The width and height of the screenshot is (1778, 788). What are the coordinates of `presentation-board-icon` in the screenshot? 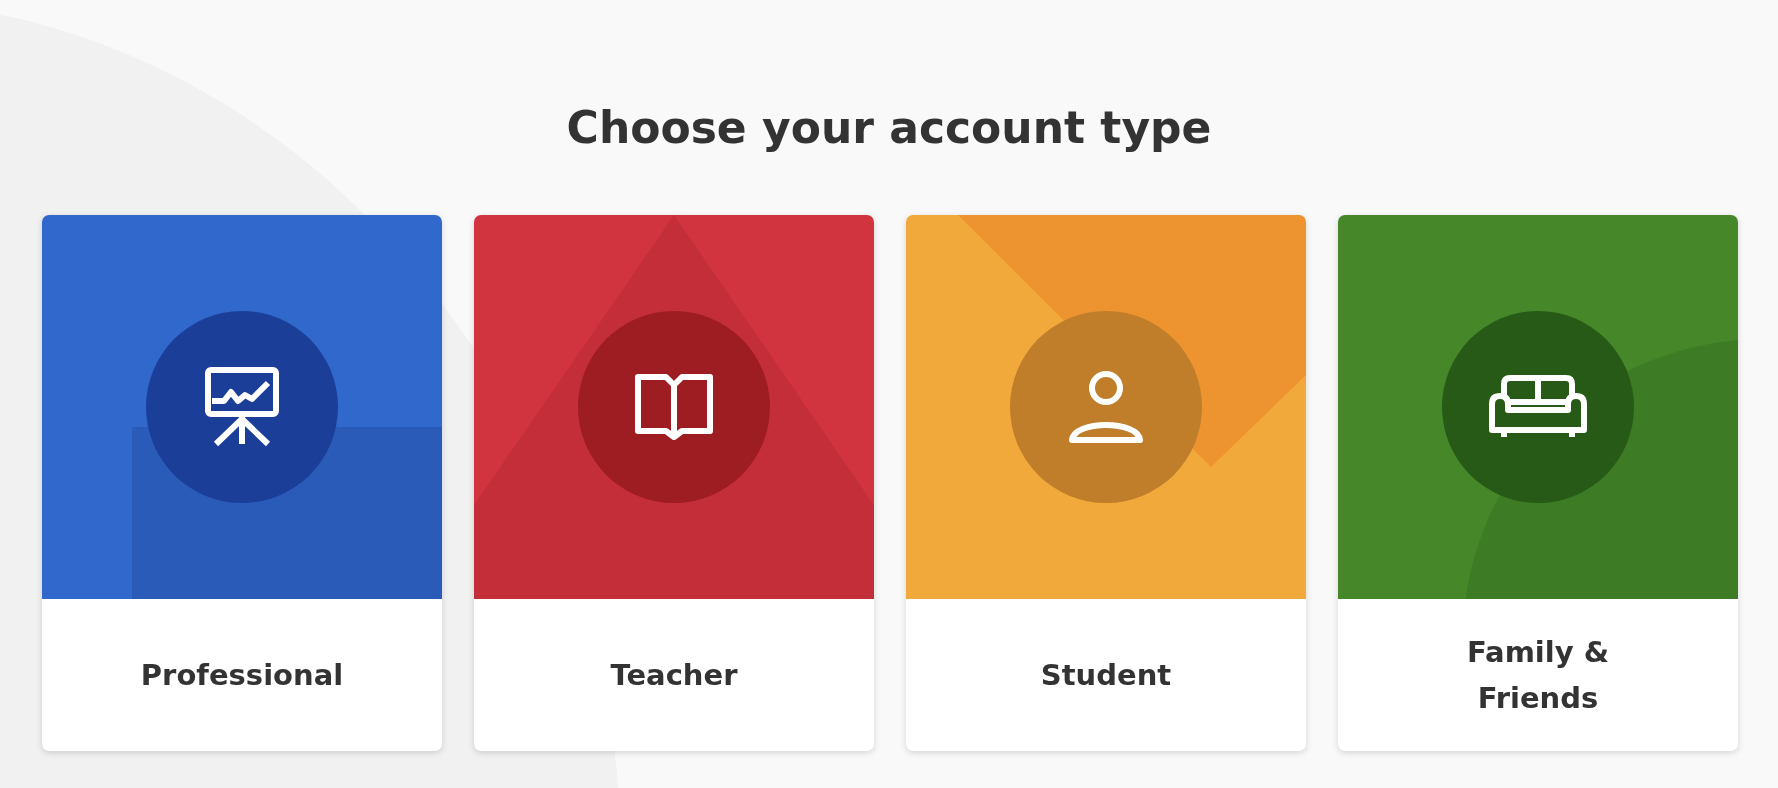 It's located at (242, 407).